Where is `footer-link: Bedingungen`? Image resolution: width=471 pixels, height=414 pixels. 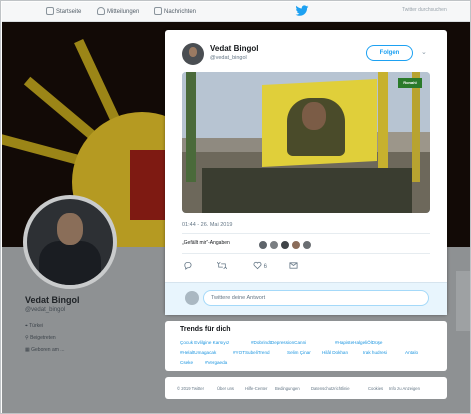 footer-link: Bedingungen is located at coordinates (287, 388).